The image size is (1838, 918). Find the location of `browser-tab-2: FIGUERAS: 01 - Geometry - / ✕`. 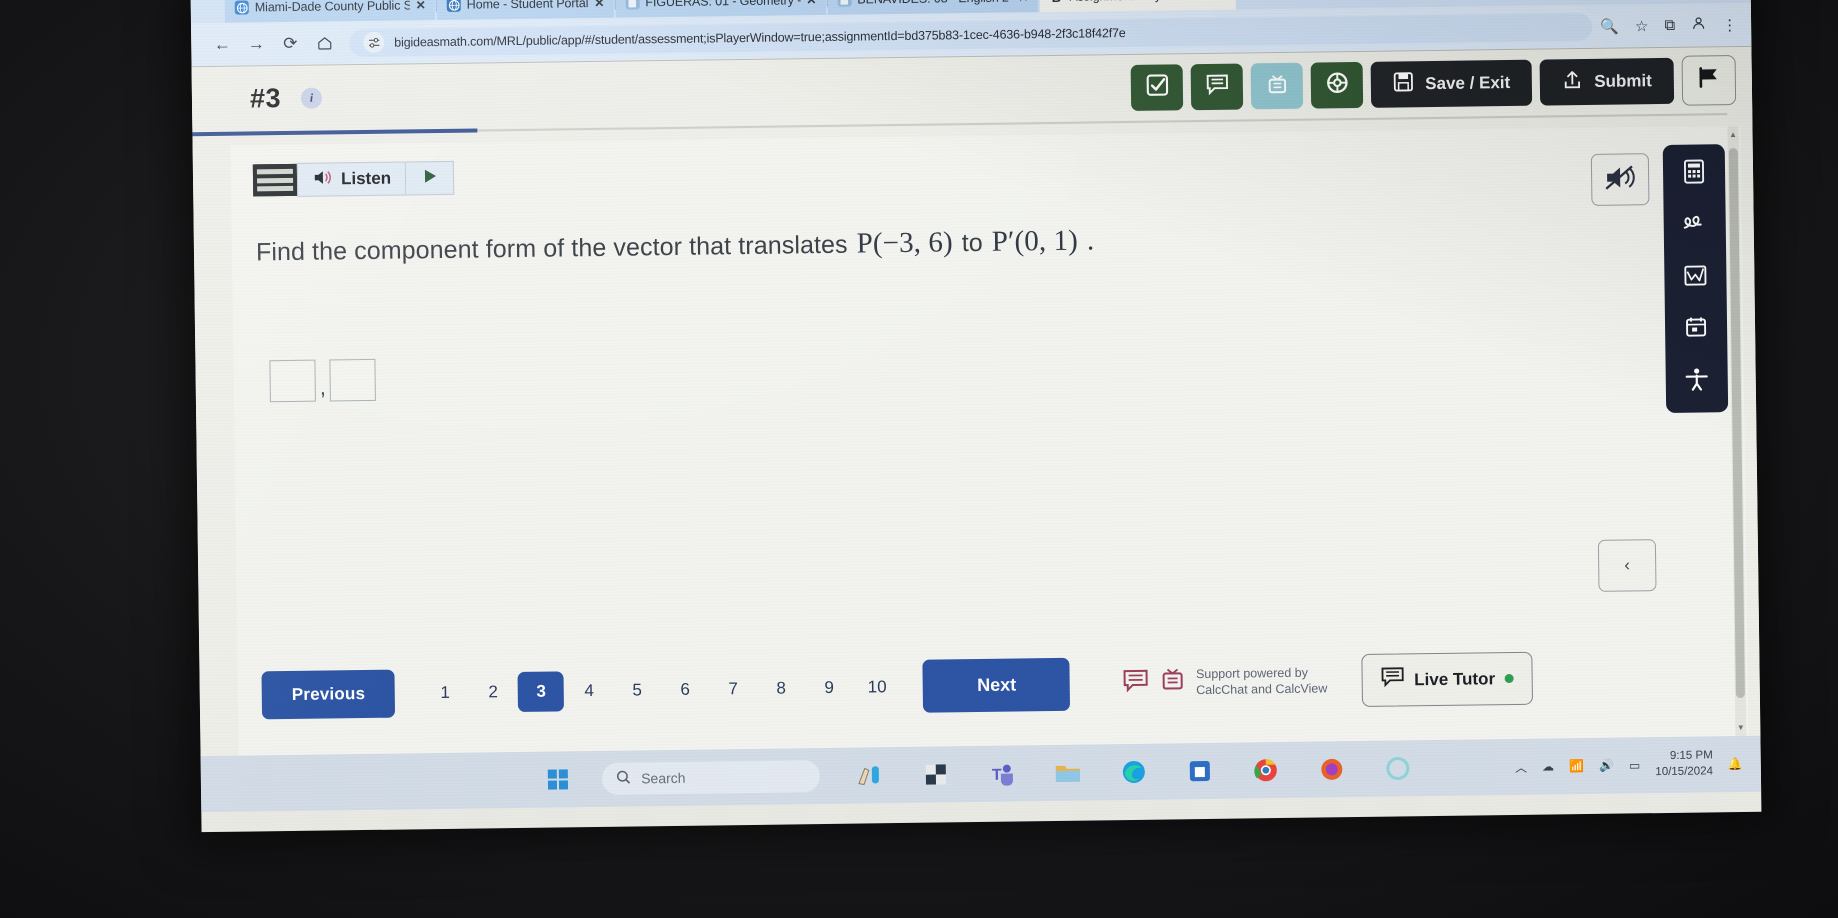

browser-tab-2: FIGUERAS: 01 - Geometry - / ✕ is located at coordinates (721, 9).